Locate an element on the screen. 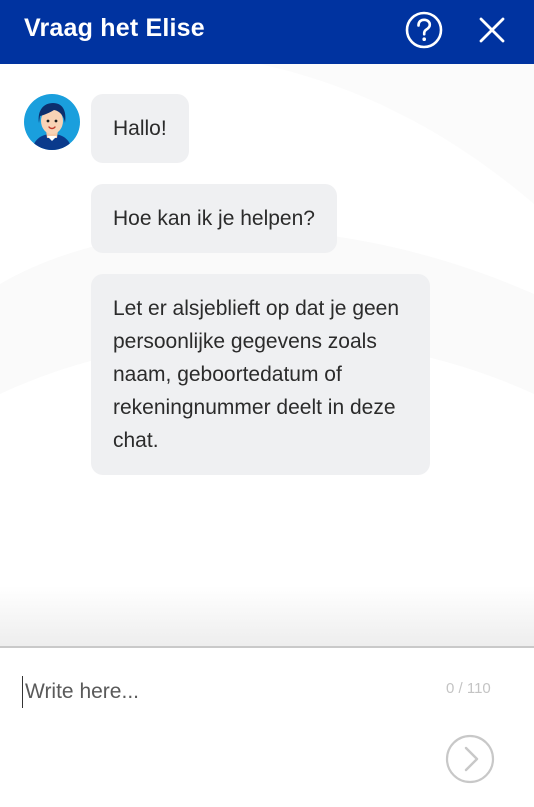  question-circle-icon is located at coordinates (424, 30).